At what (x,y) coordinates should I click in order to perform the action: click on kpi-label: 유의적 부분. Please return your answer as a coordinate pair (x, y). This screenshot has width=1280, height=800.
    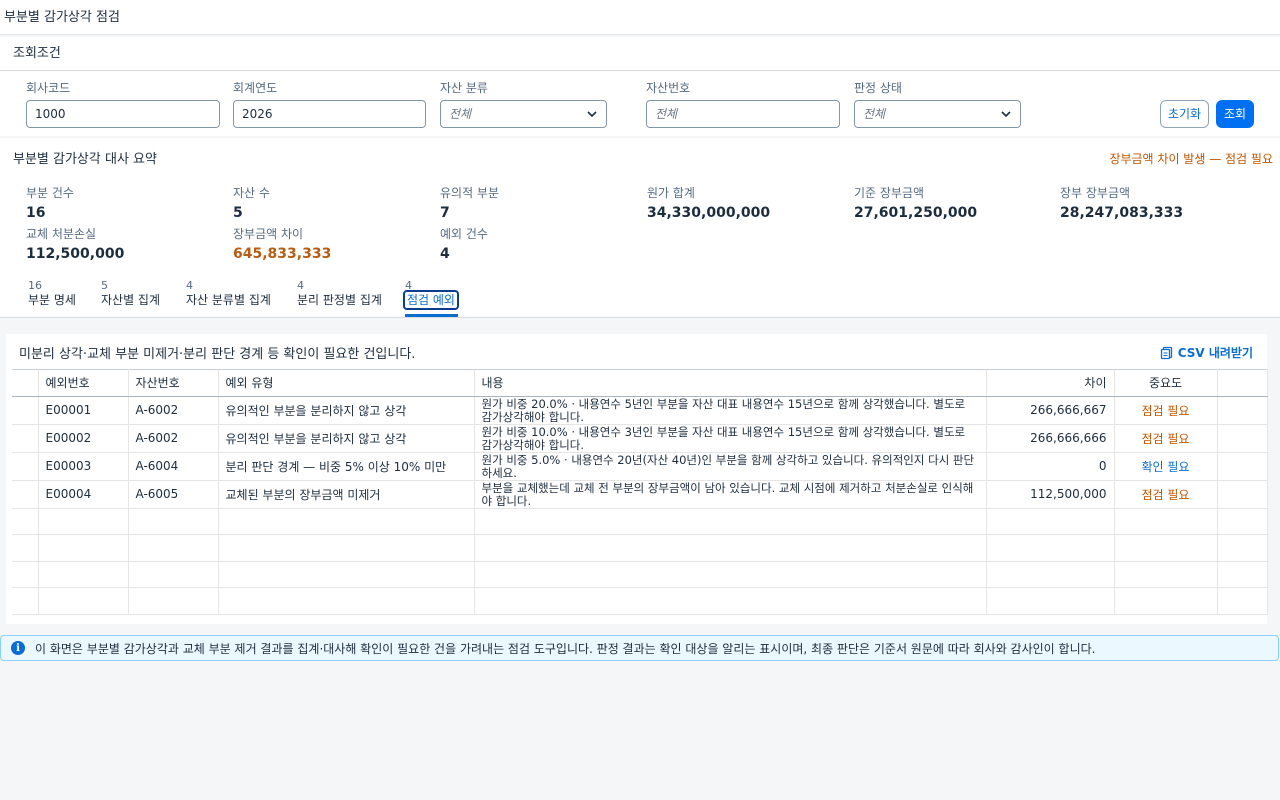
    Looking at the image, I should click on (470, 193).